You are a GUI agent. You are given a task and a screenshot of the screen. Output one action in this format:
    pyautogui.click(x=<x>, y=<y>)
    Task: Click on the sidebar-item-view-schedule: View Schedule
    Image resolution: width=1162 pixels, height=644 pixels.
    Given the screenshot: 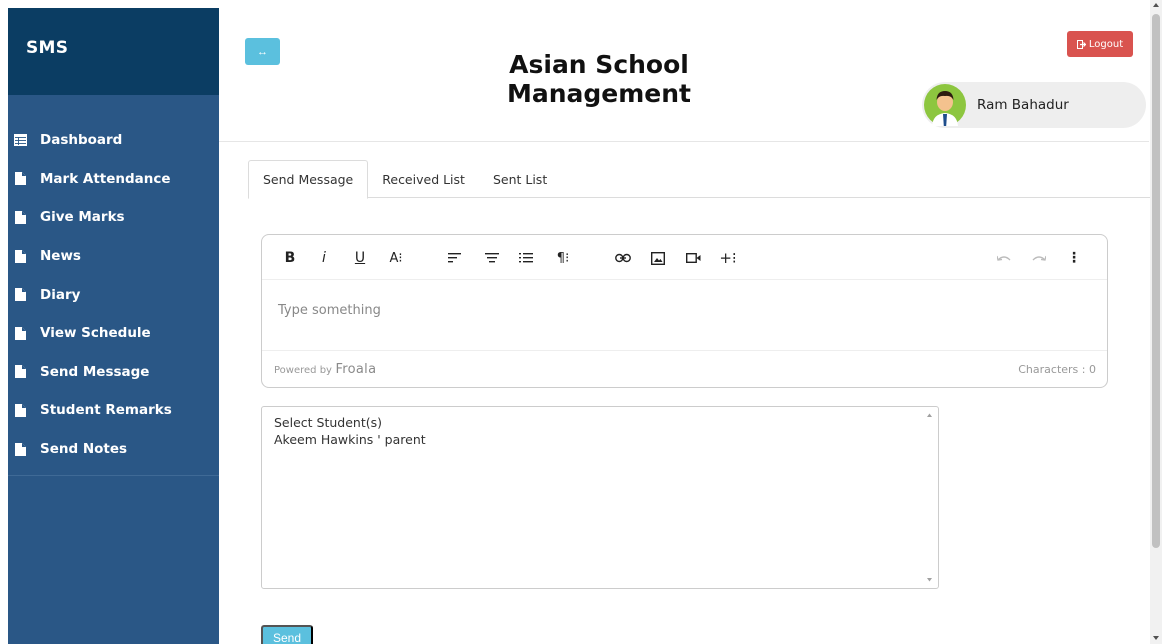 What is the action you would take?
    pyautogui.click(x=113, y=333)
    